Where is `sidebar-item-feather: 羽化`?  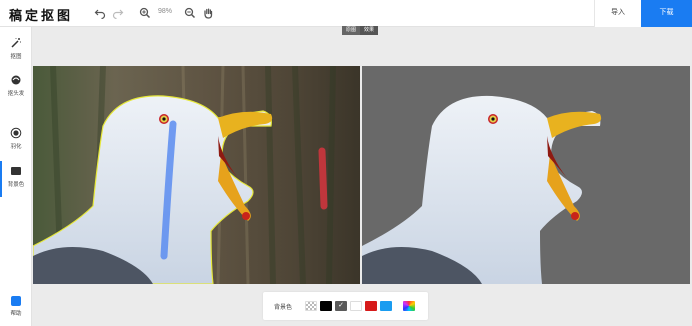 sidebar-item-feather: 羽化 is located at coordinates (16, 141).